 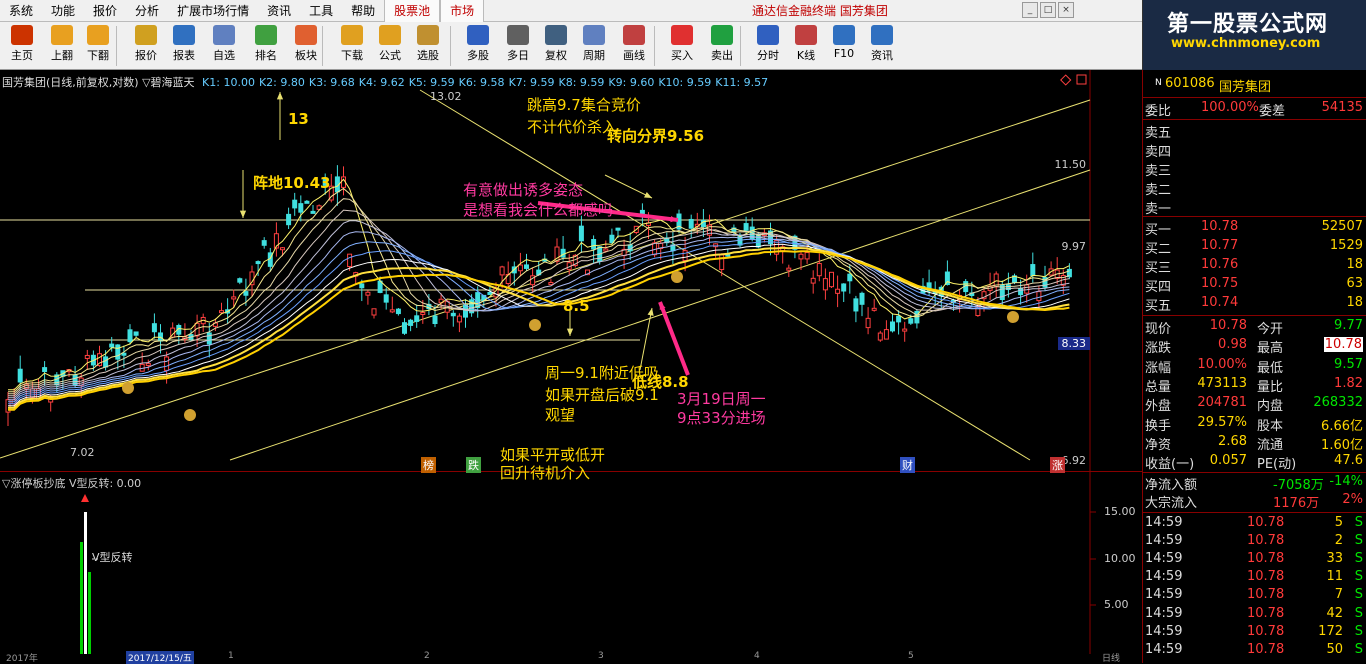 What do you see at coordinates (1254, 404) in the screenshot?
I see `stat-row: 外盘 204781 内盘 268332` at bounding box center [1254, 404].